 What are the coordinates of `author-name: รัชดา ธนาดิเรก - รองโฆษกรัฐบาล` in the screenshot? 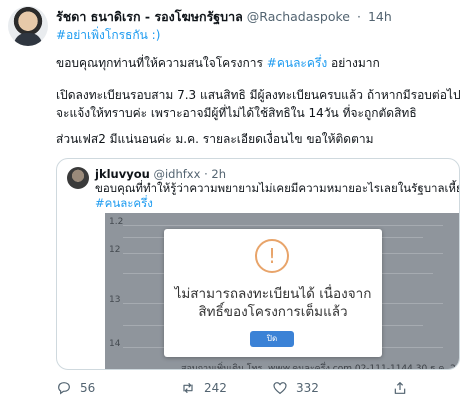 It's located at (149, 16).